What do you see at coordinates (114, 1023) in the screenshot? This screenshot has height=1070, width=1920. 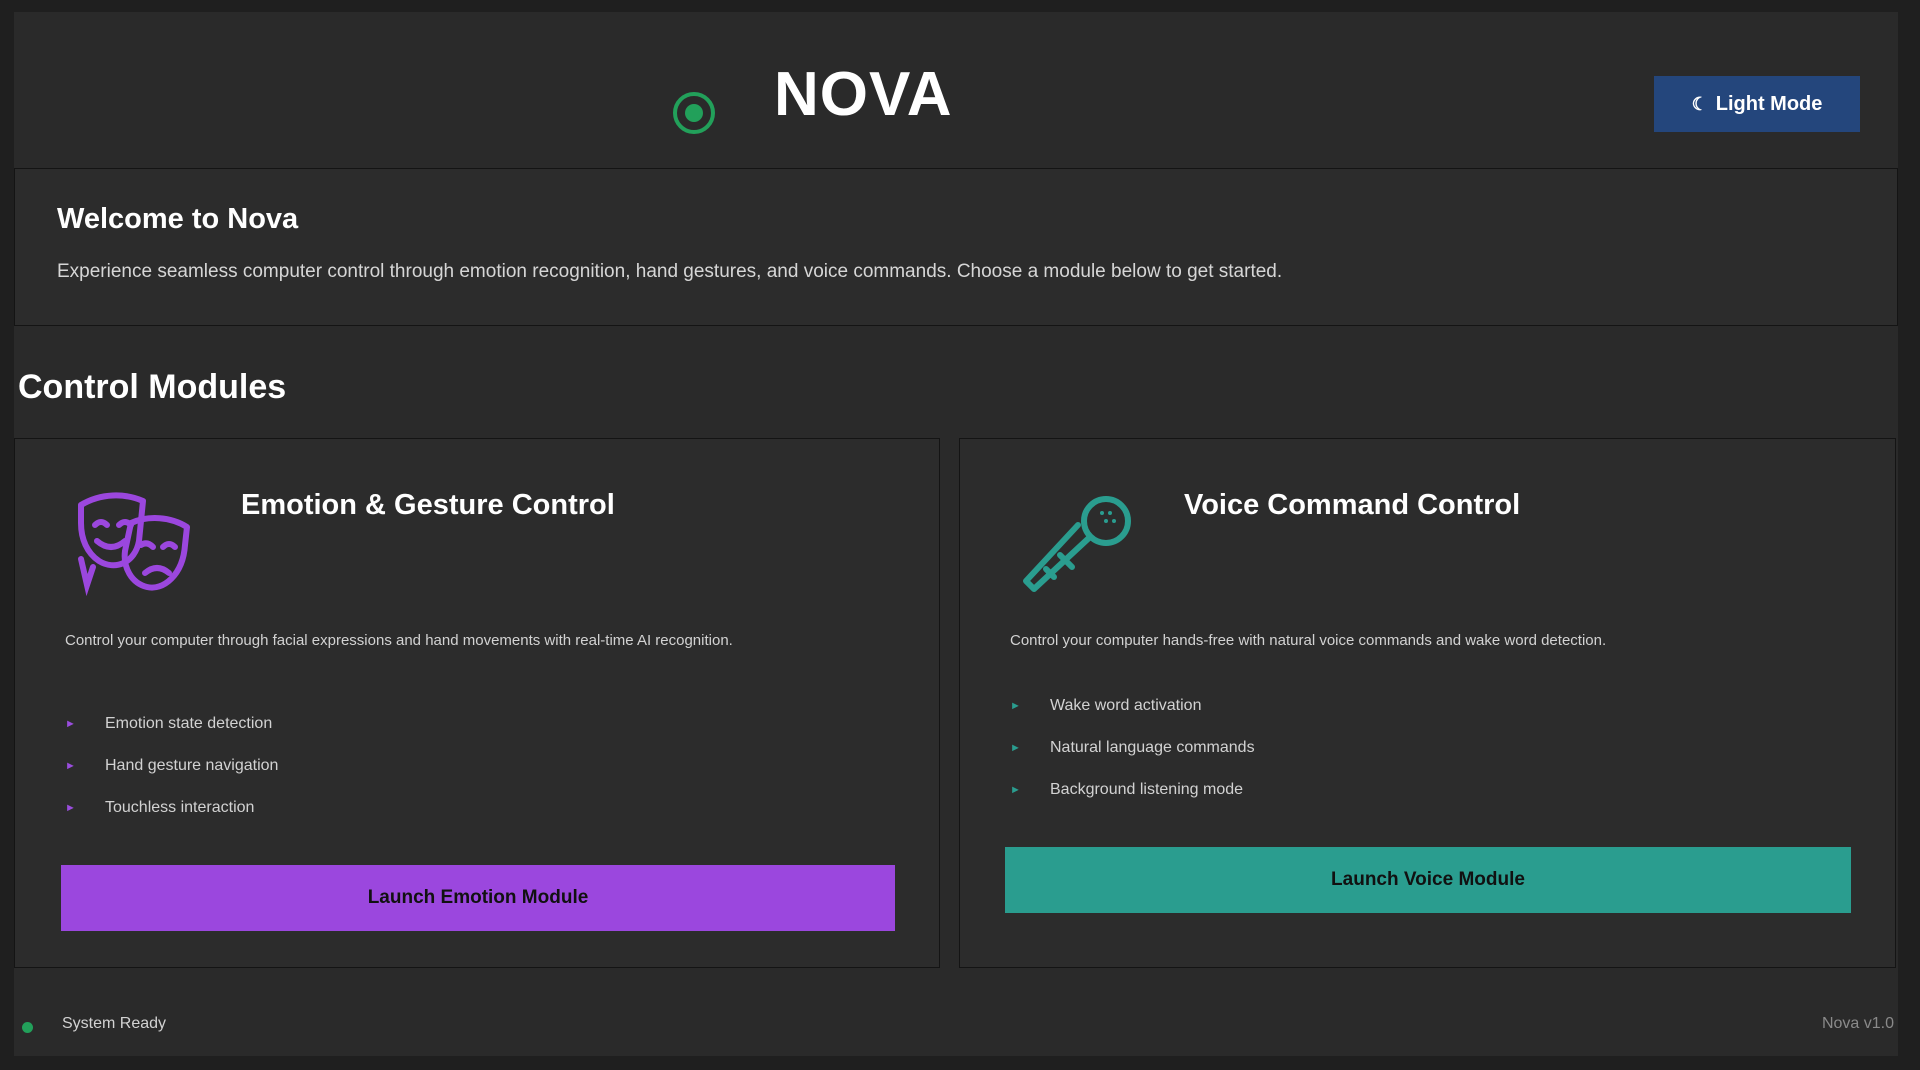 I see `system-status-text: System Ready` at bounding box center [114, 1023].